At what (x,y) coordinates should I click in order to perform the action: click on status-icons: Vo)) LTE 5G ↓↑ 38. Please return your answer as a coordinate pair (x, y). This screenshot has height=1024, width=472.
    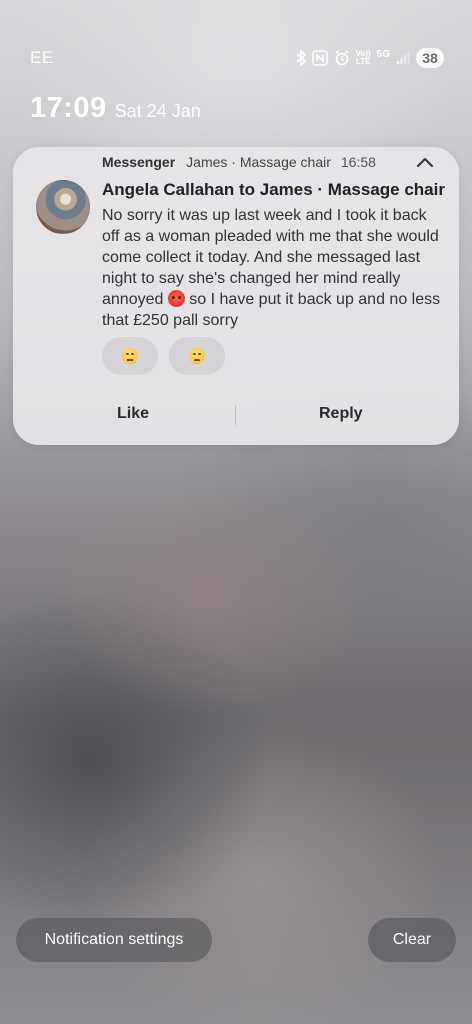
    Looking at the image, I should click on (370, 58).